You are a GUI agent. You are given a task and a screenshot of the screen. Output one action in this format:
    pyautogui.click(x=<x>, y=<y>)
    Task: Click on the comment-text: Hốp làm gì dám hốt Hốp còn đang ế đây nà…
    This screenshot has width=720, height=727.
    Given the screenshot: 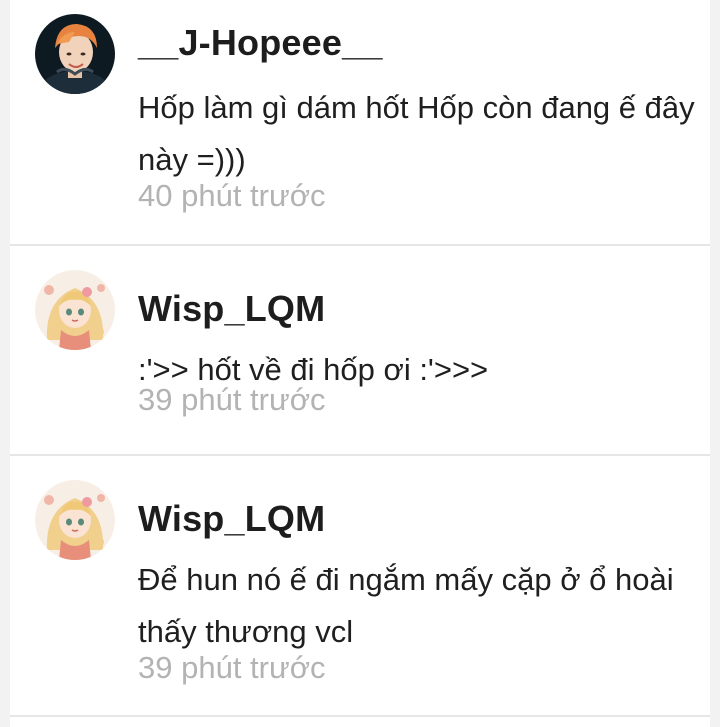 What is the action you would take?
    pyautogui.click(x=416, y=133)
    